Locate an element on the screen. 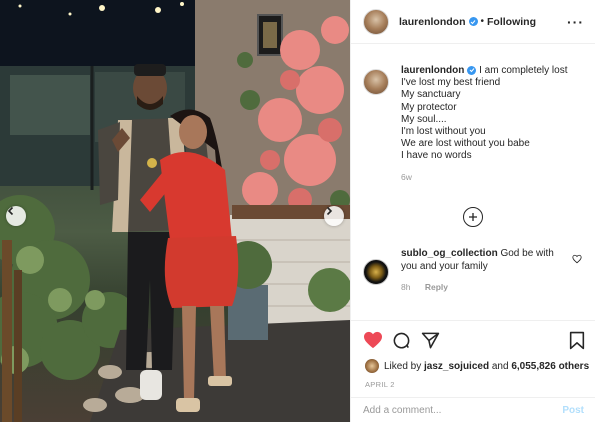 This screenshot has width=595, height=422. author-username: laurenlondon is located at coordinates (432, 22).